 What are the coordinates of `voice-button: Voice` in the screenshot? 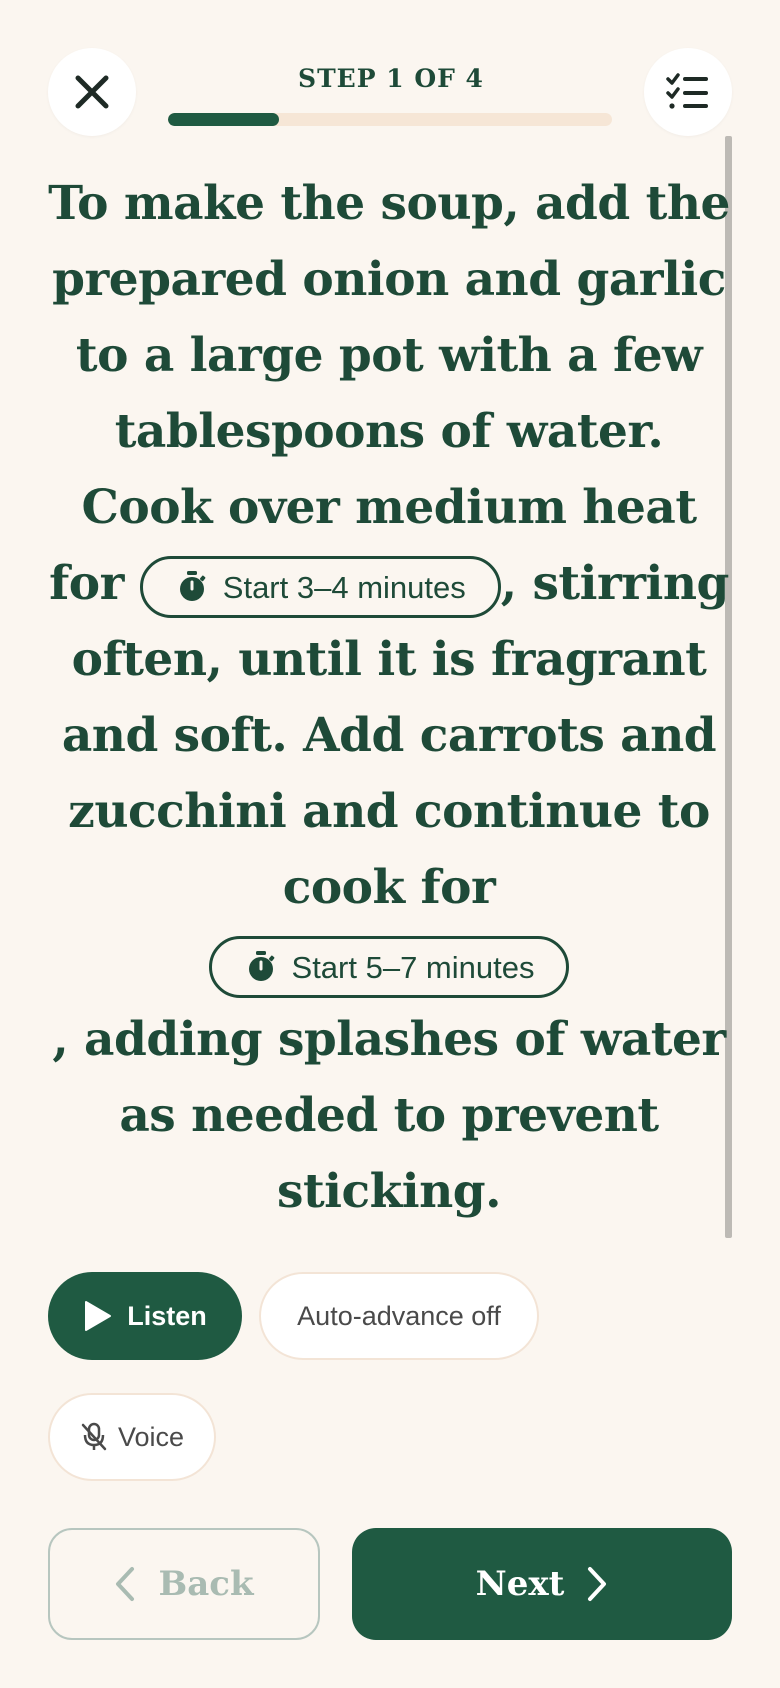 It's located at (132, 1437).